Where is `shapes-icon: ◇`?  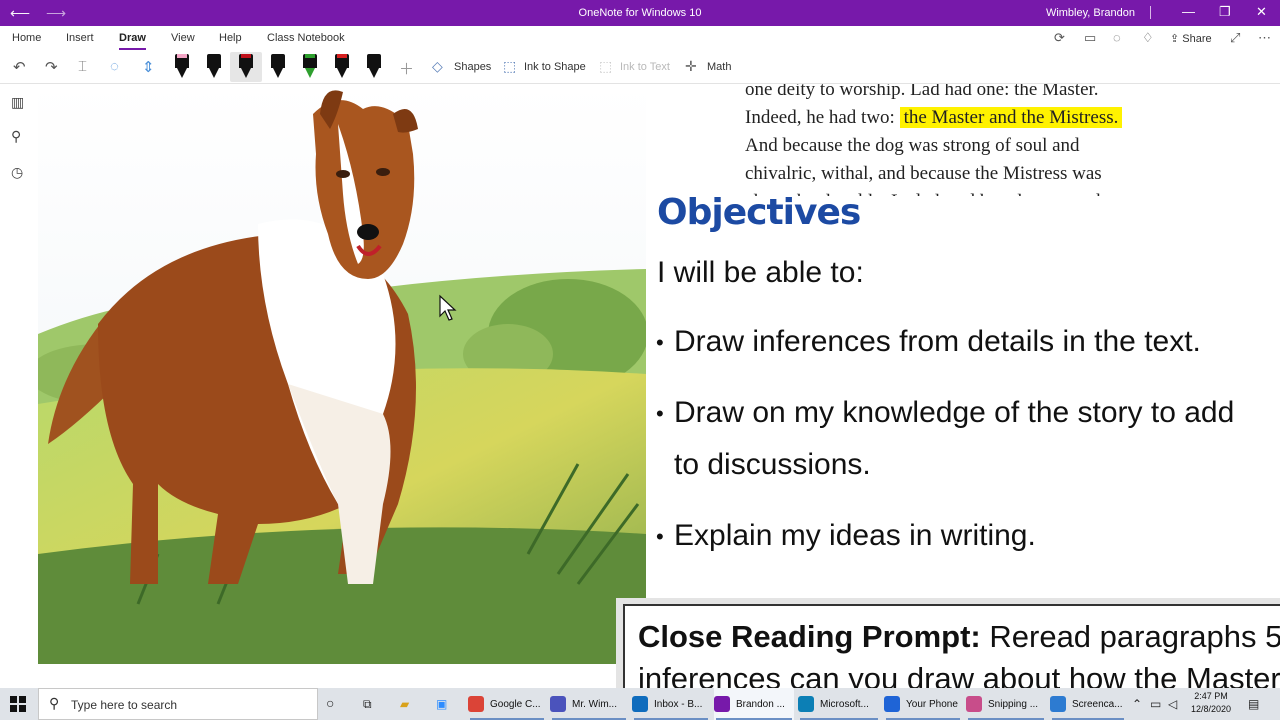
shapes-icon: ◇ is located at coordinates (437, 66).